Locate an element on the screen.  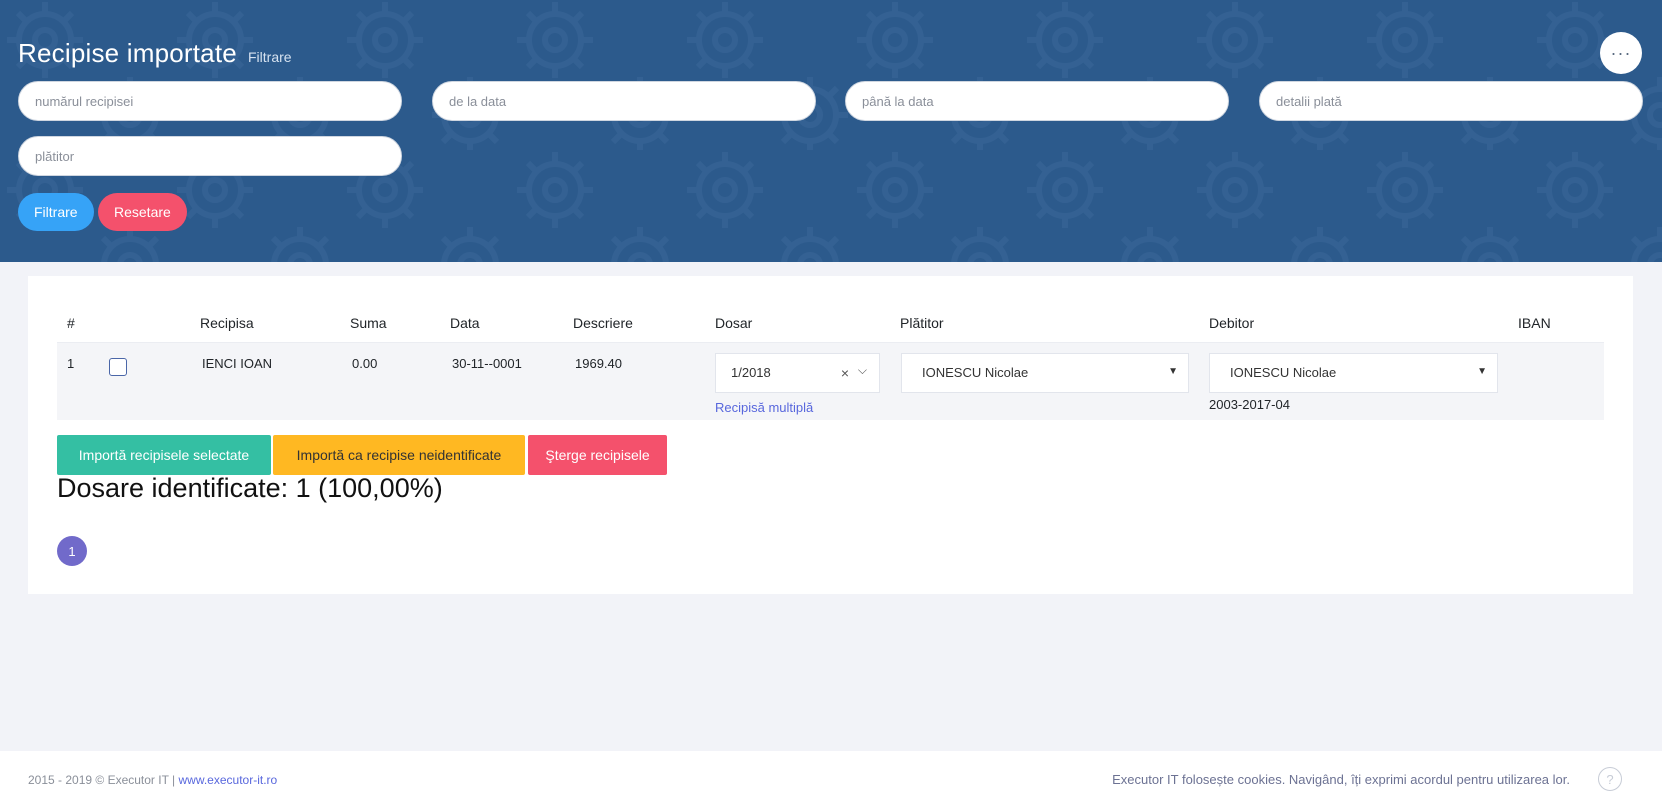
cell-index: 1 is located at coordinates (83, 381).